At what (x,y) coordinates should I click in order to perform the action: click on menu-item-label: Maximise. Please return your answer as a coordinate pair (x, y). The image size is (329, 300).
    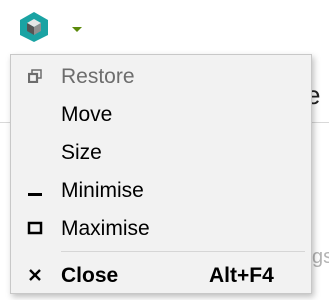
    Looking at the image, I should click on (105, 228).